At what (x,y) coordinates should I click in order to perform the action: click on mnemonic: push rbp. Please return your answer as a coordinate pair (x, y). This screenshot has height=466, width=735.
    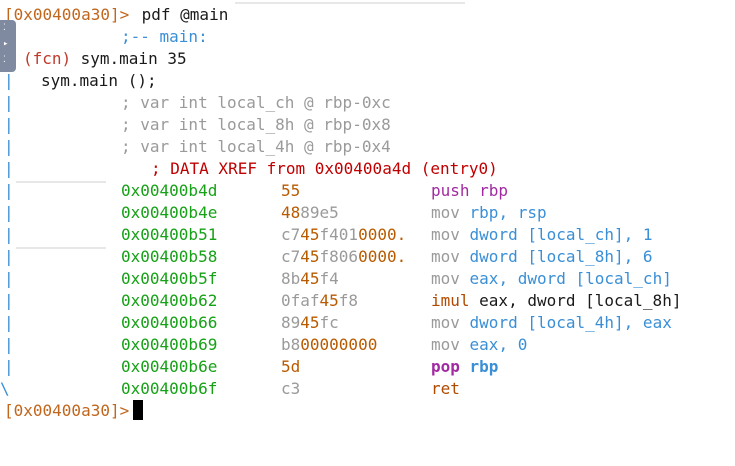
    Looking at the image, I should click on (470, 190).